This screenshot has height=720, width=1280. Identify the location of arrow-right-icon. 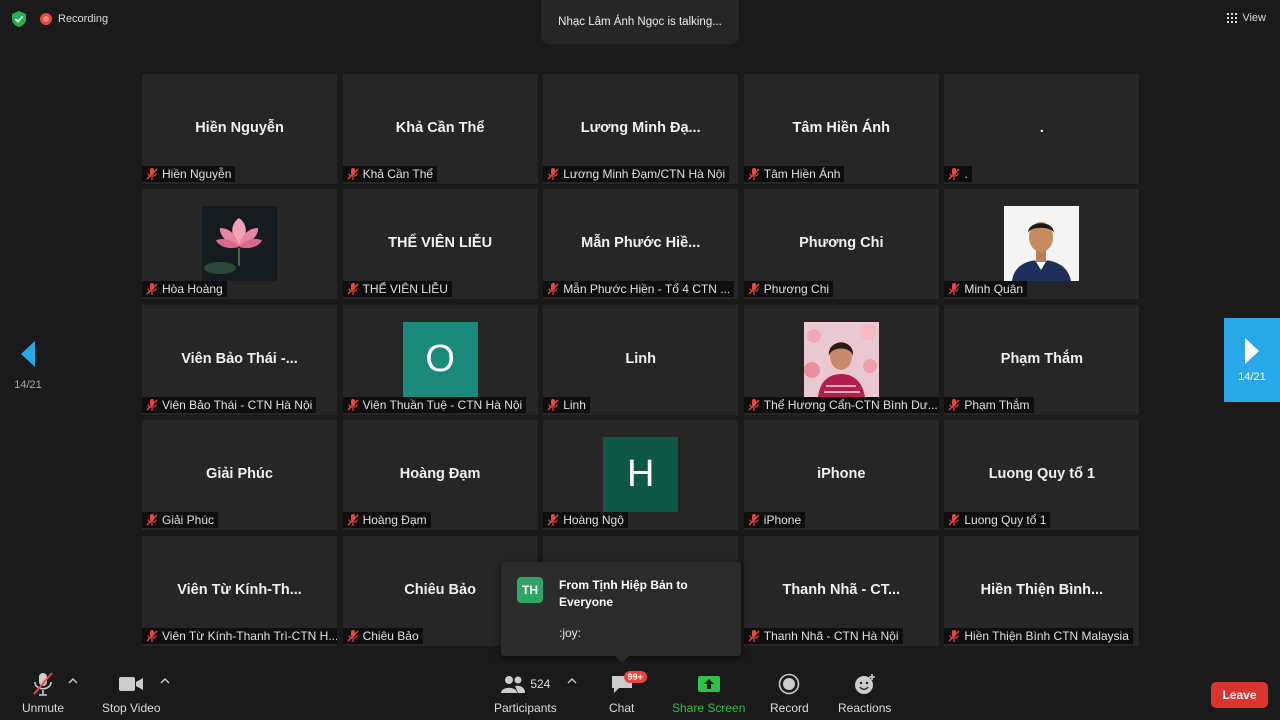
(1252, 351).